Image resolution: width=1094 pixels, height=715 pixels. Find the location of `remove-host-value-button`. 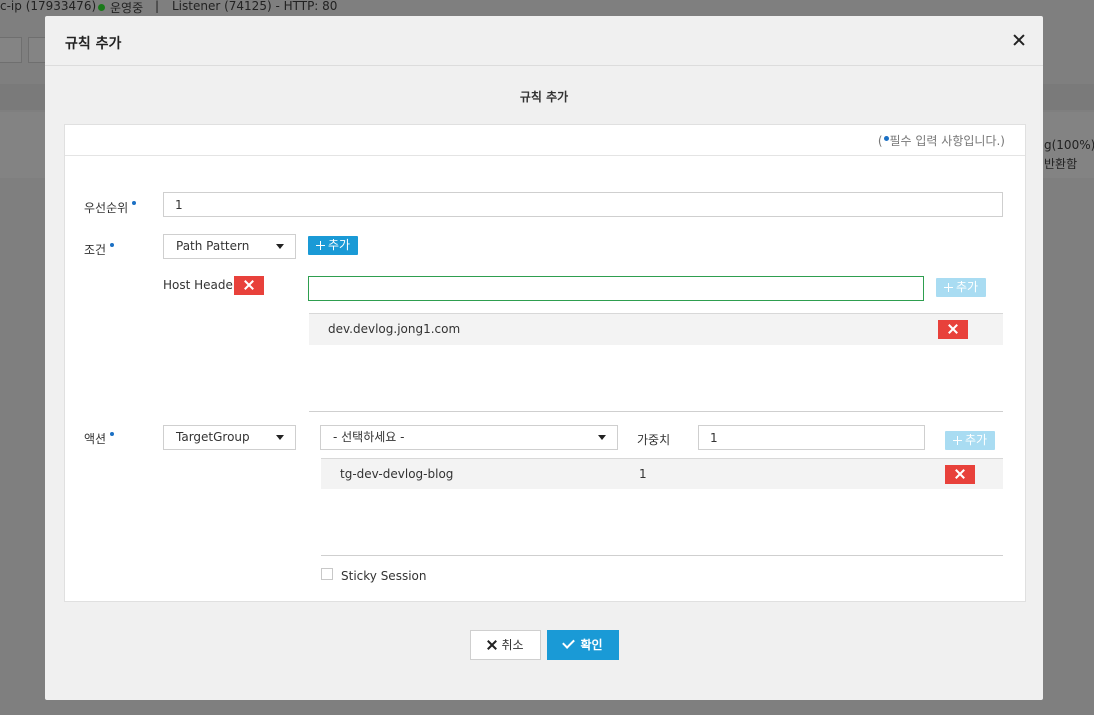

remove-host-value-button is located at coordinates (953, 329).